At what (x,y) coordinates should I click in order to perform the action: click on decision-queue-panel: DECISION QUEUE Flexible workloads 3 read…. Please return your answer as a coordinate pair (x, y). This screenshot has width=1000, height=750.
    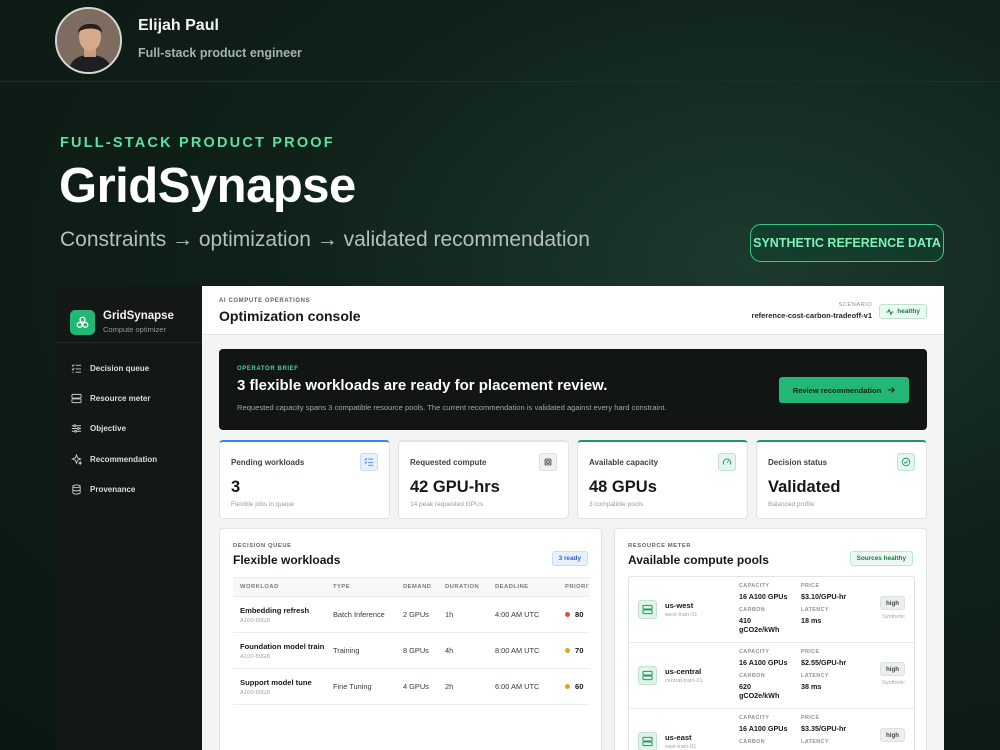
    Looking at the image, I should click on (410, 639).